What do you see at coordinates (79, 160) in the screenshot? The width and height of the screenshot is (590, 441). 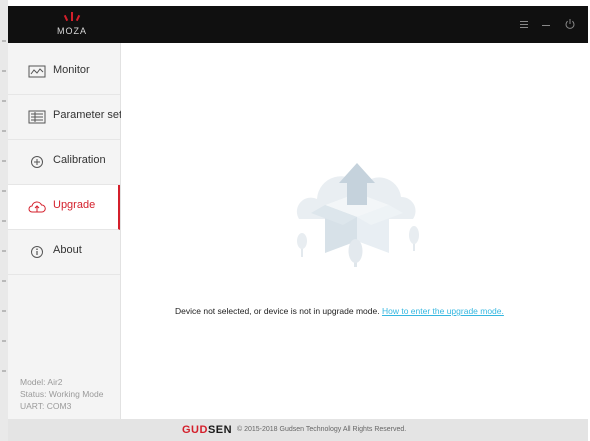 I see `sidebar-item-label: Calibration` at bounding box center [79, 160].